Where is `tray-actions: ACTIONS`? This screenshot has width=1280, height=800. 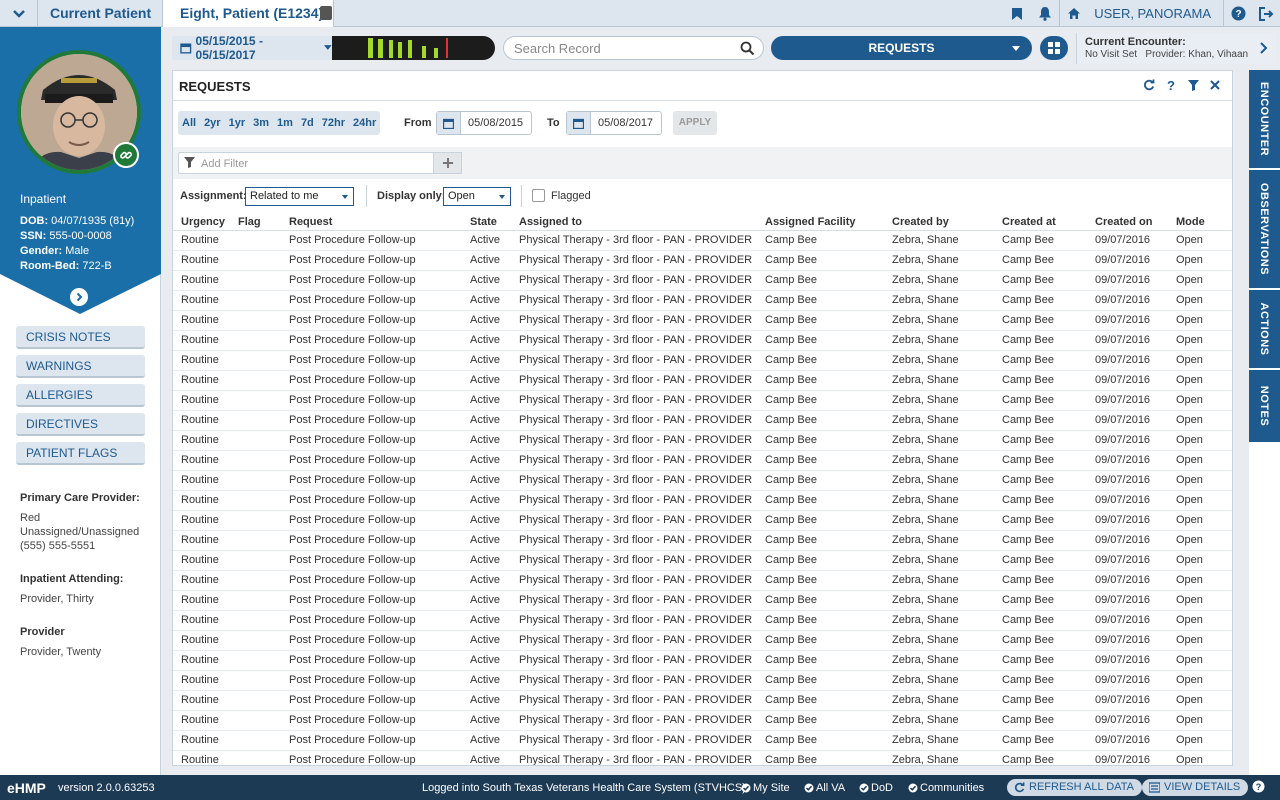
tray-actions: ACTIONS is located at coordinates (1264, 330).